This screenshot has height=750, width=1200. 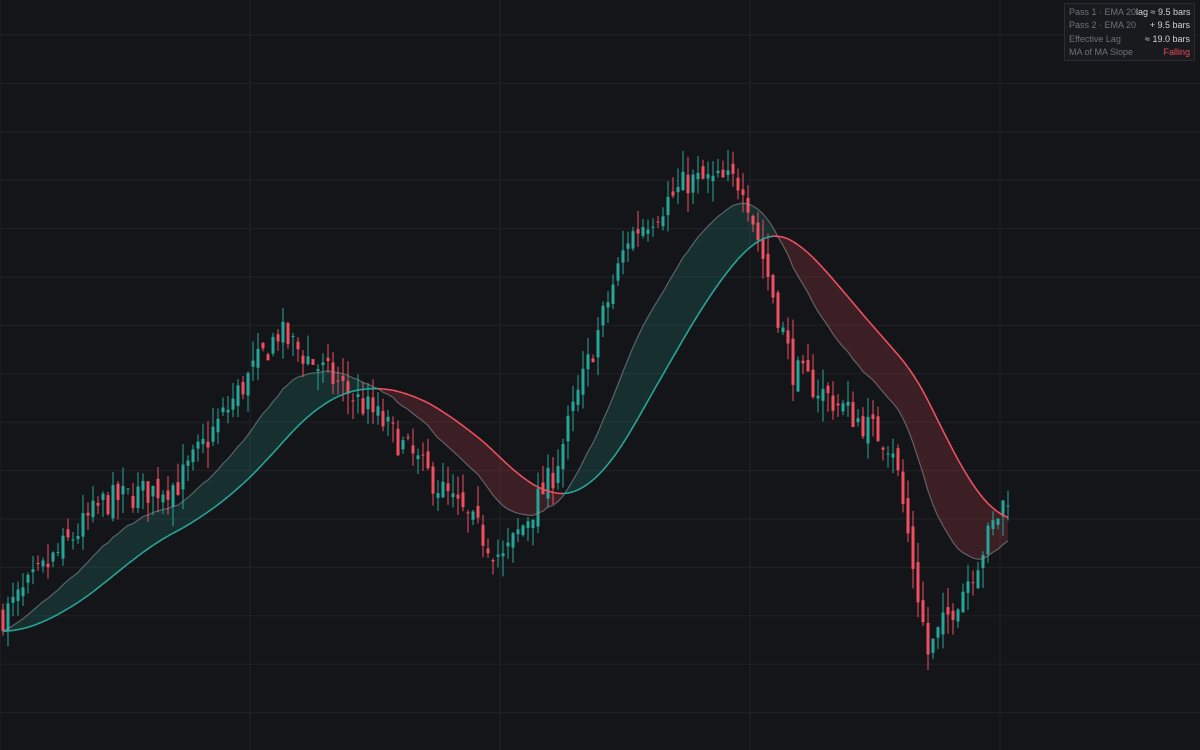 I want to click on slope-status-value: Falling, so click(x=1176, y=52).